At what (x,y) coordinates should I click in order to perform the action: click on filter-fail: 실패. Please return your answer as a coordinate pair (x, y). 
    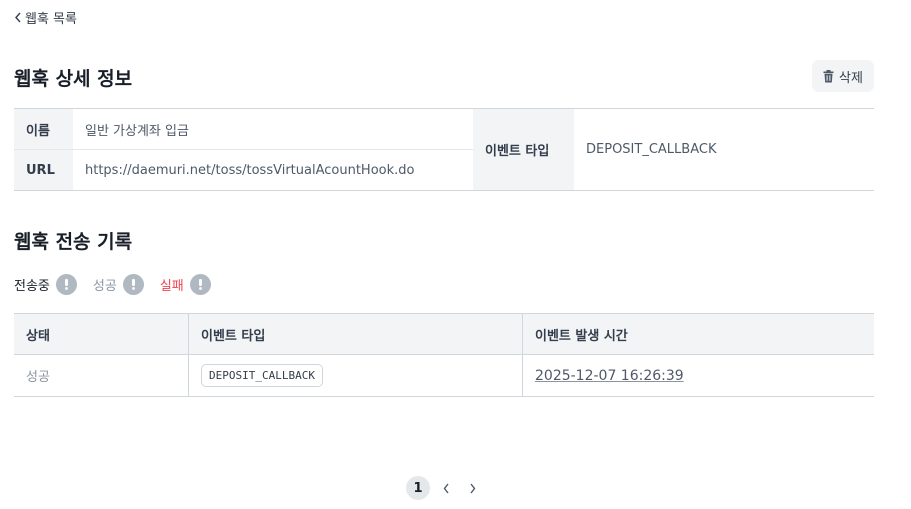
    Looking at the image, I should click on (185, 284).